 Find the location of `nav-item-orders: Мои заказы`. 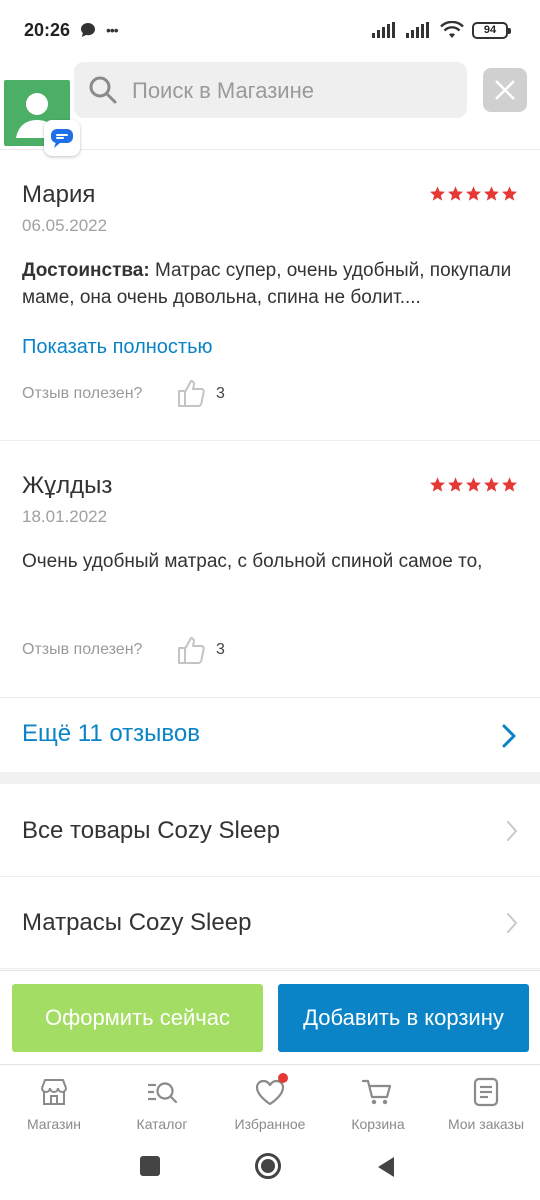

nav-item-orders: Мои заказы is located at coordinates (486, 1103).